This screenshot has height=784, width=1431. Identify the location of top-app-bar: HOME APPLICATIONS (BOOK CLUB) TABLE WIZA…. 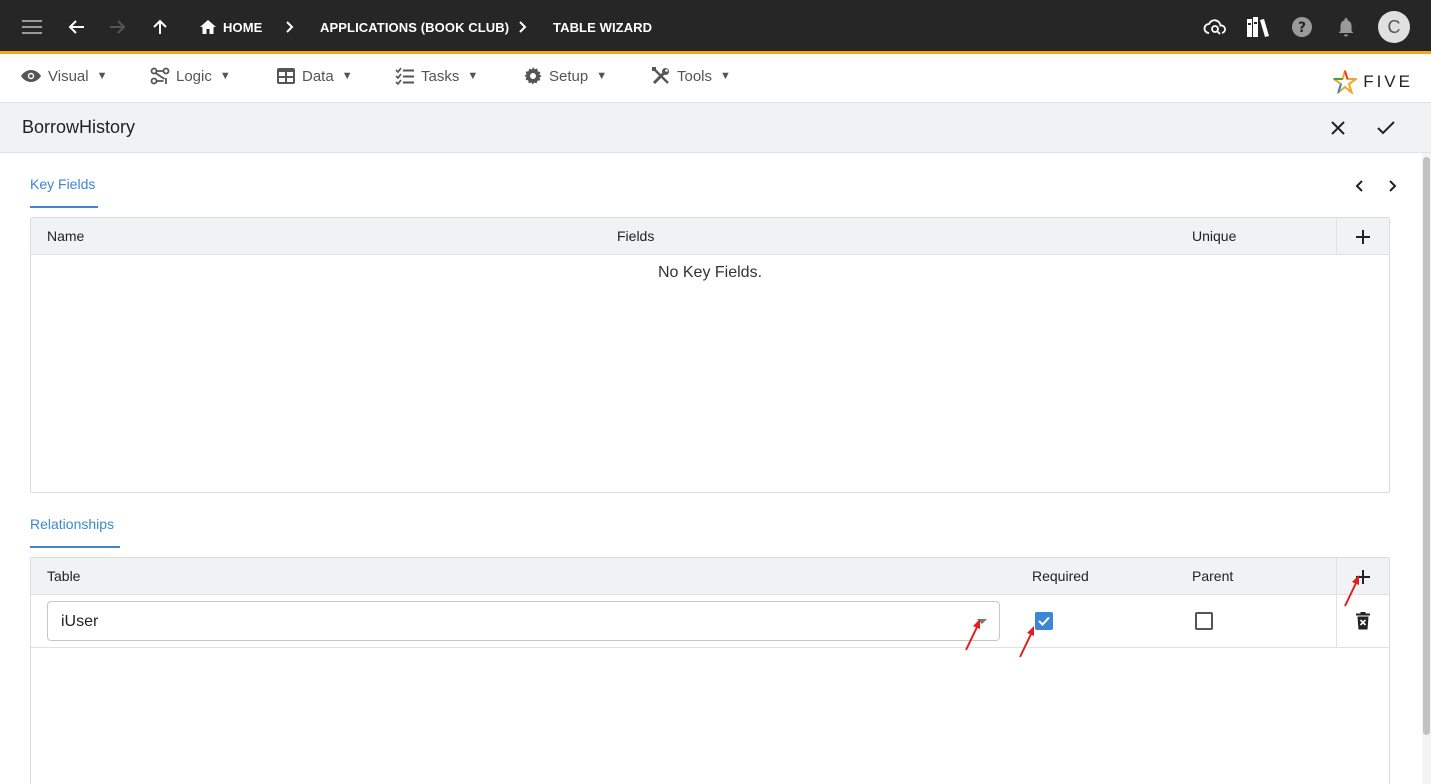
(715, 27).